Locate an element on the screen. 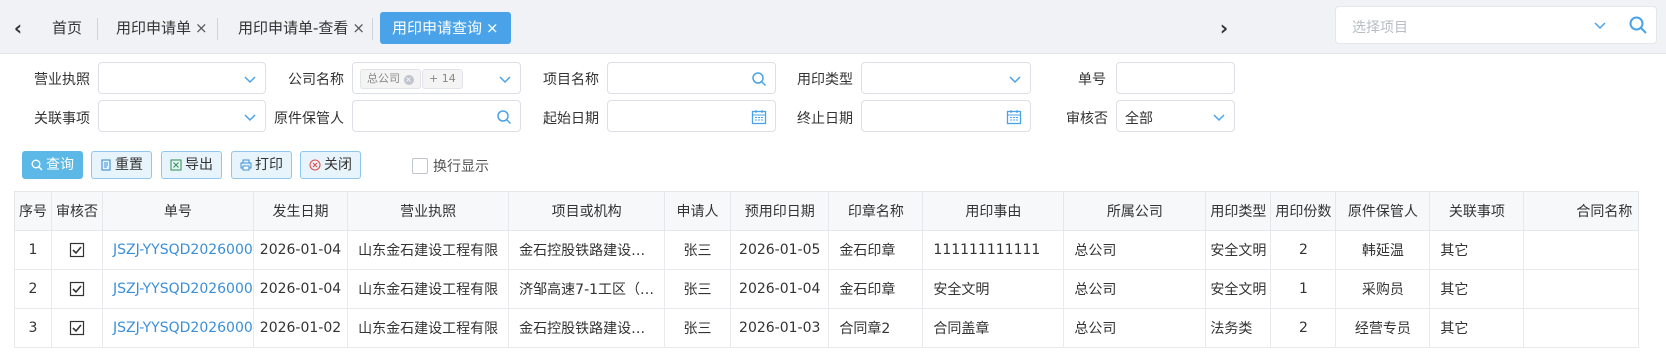 This screenshot has height=357, width=1666. tab-seal-application-view: 用印申请单-查看 × is located at coordinates (301, 28).